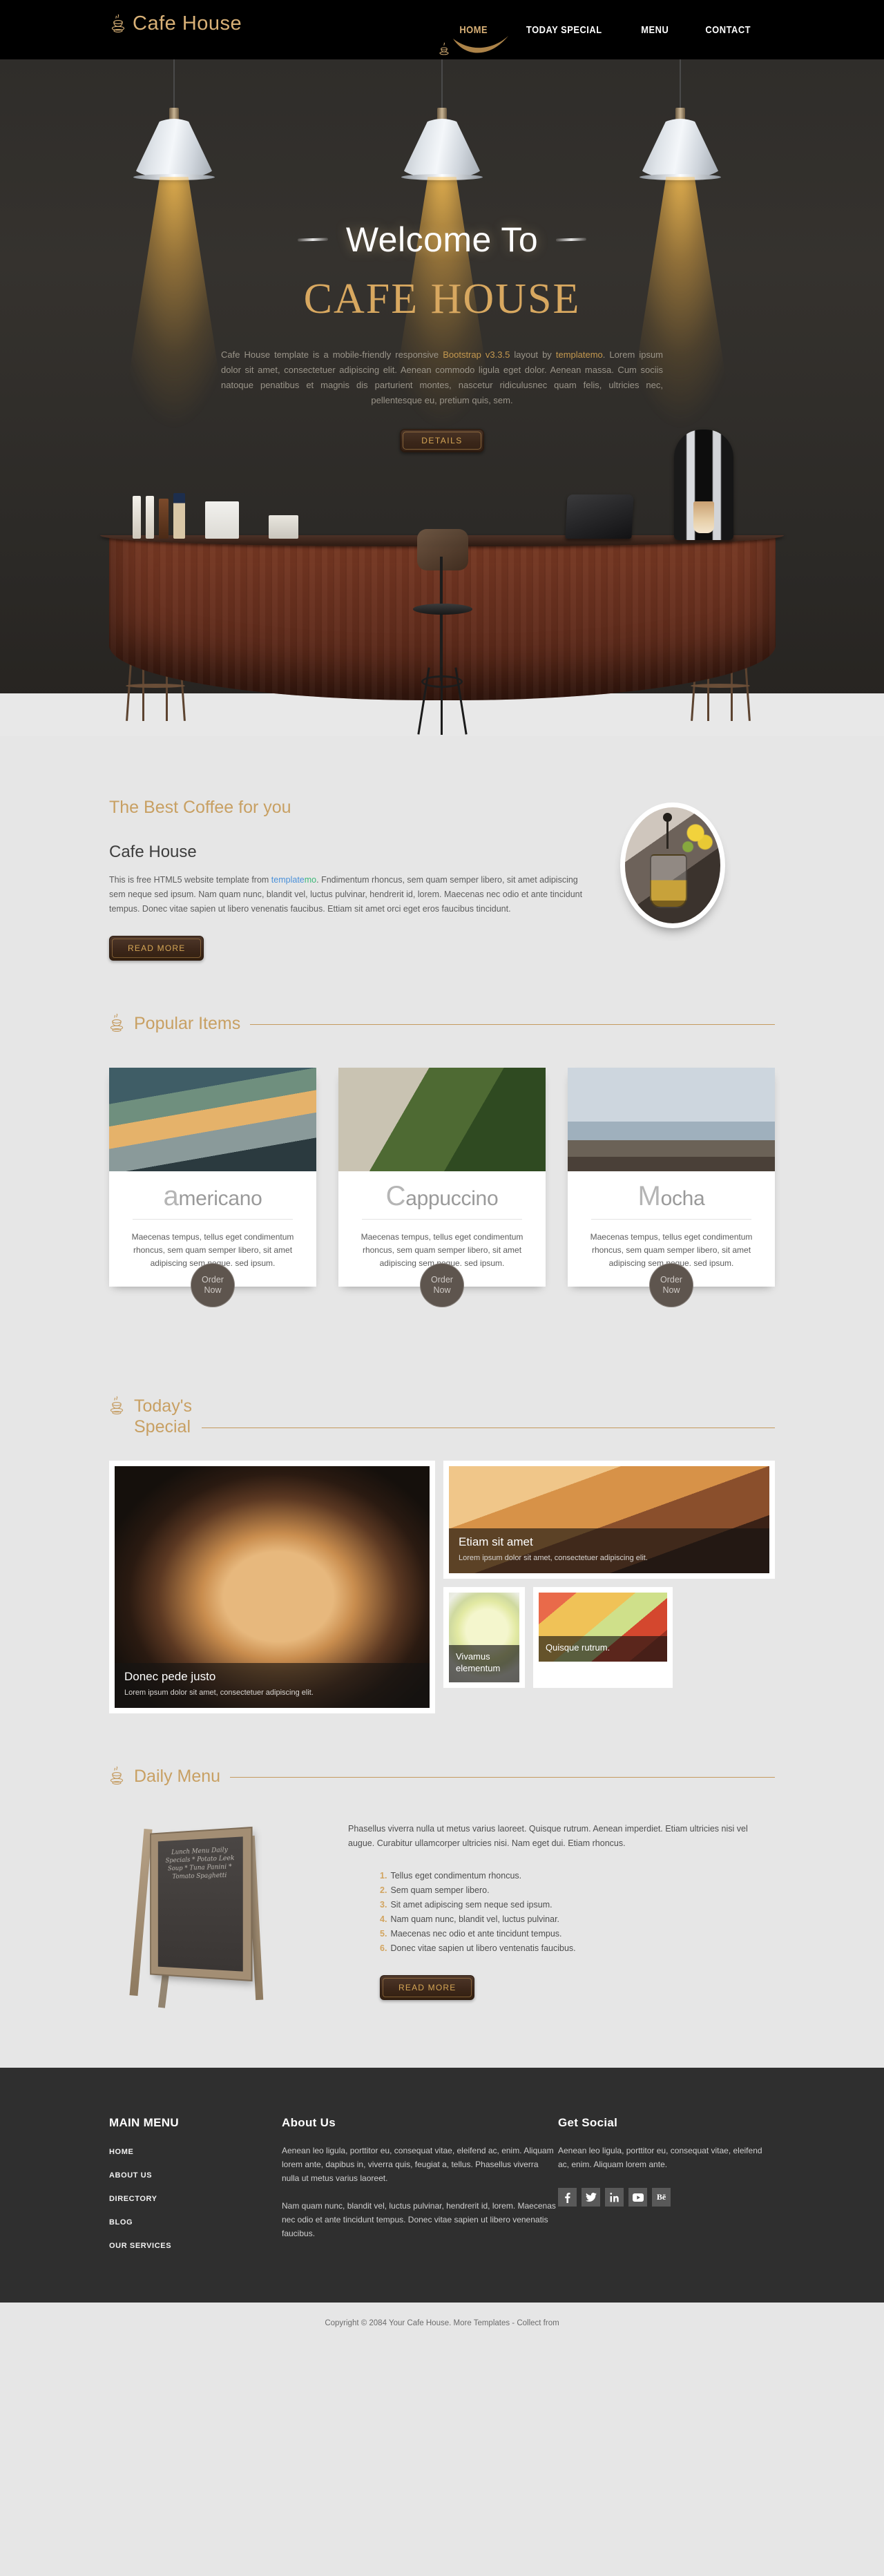 This screenshot has width=884, height=2576. I want to click on footer-link-our-services: OUR SERVICES, so click(196, 2246).